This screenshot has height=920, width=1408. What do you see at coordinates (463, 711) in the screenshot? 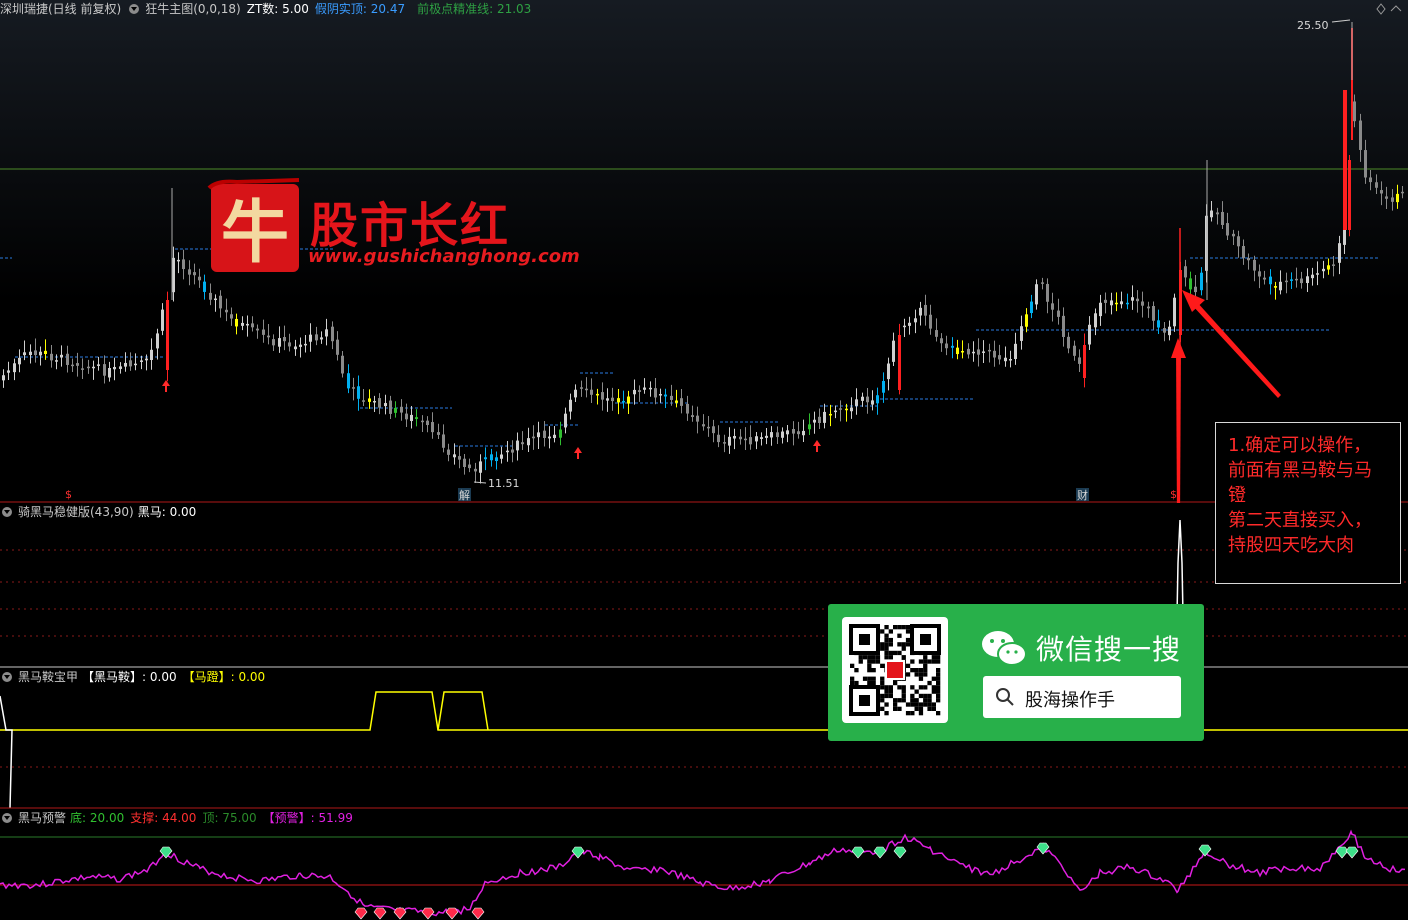
I see `stirrup-line` at bounding box center [463, 711].